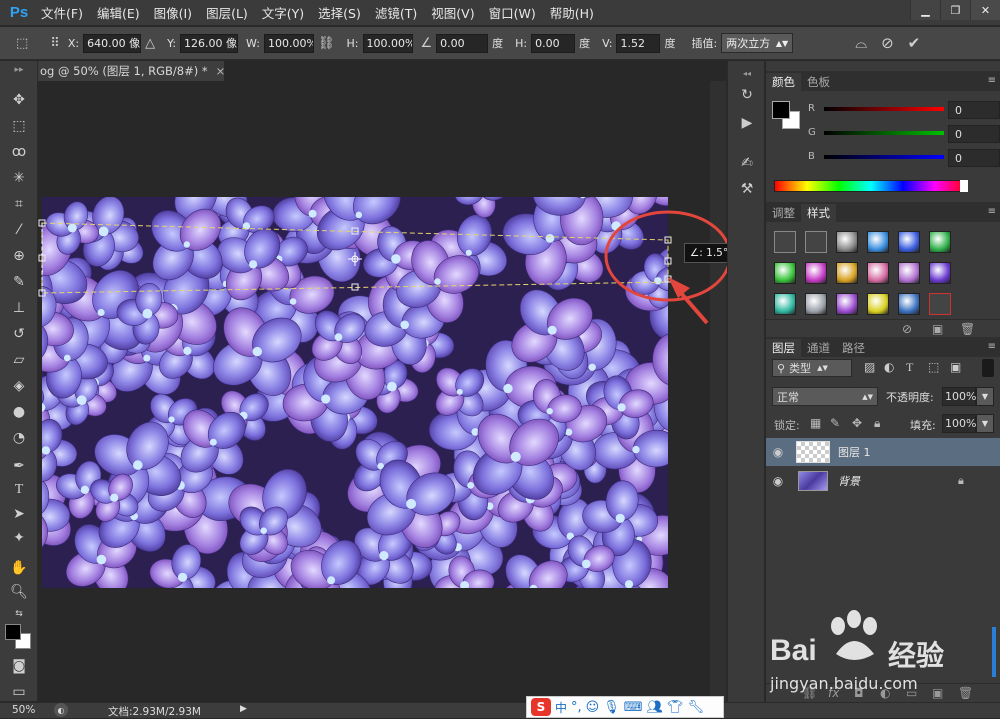  What do you see at coordinates (19, 692) in the screenshot?
I see `screen-mode-icon: ▭` at bounding box center [19, 692].